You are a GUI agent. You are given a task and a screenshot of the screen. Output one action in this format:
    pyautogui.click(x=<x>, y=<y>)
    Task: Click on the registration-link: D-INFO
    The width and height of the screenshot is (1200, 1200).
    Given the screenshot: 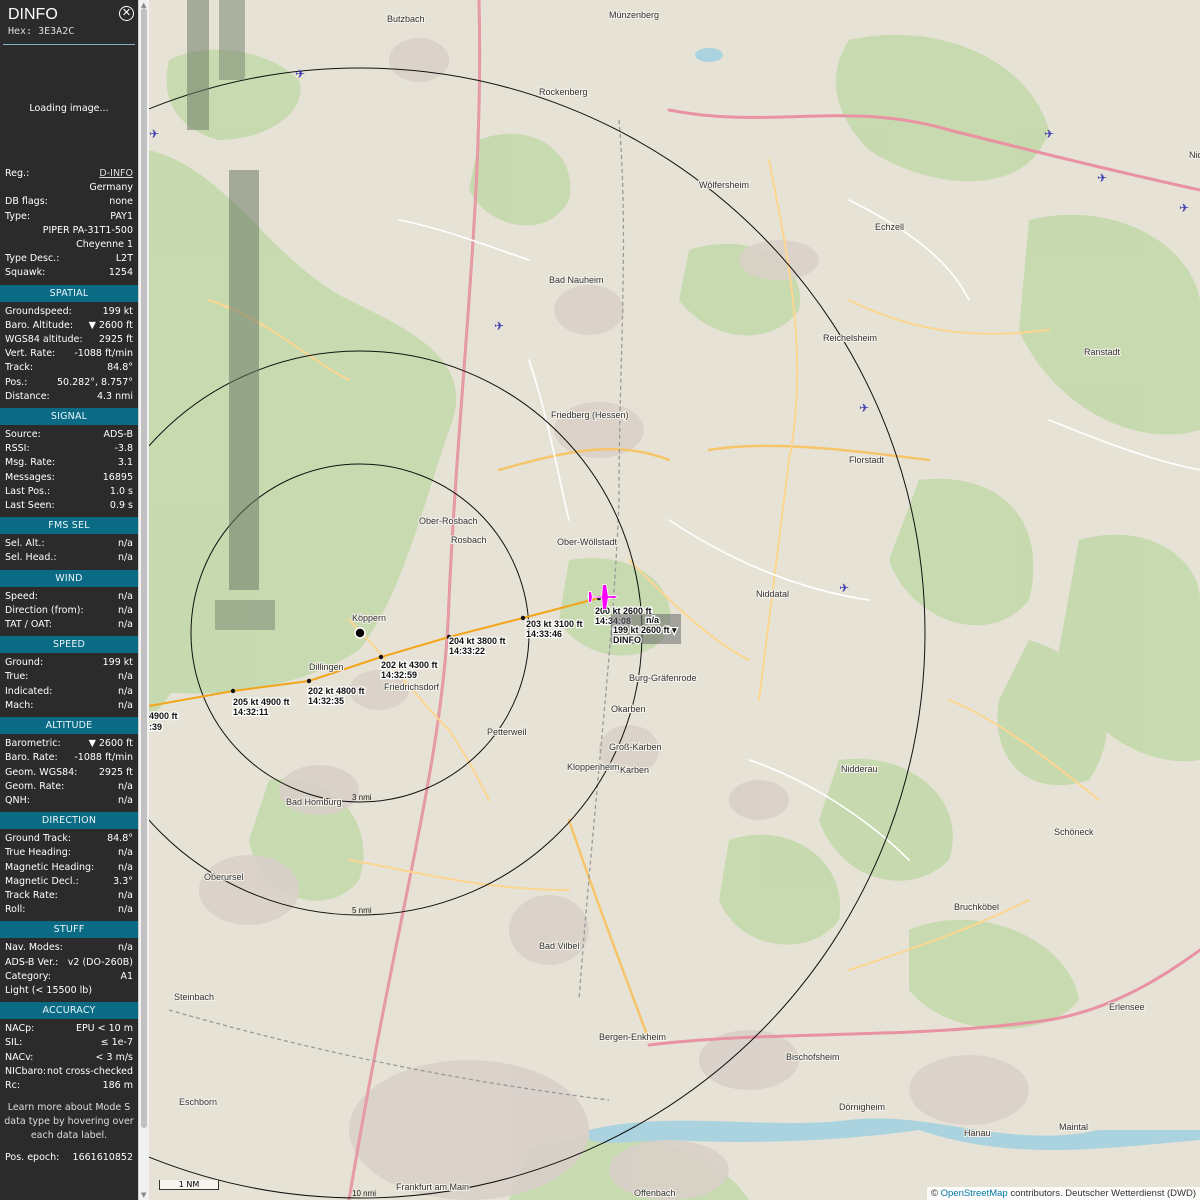 What is the action you would take?
    pyautogui.click(x=116, y=174)
    